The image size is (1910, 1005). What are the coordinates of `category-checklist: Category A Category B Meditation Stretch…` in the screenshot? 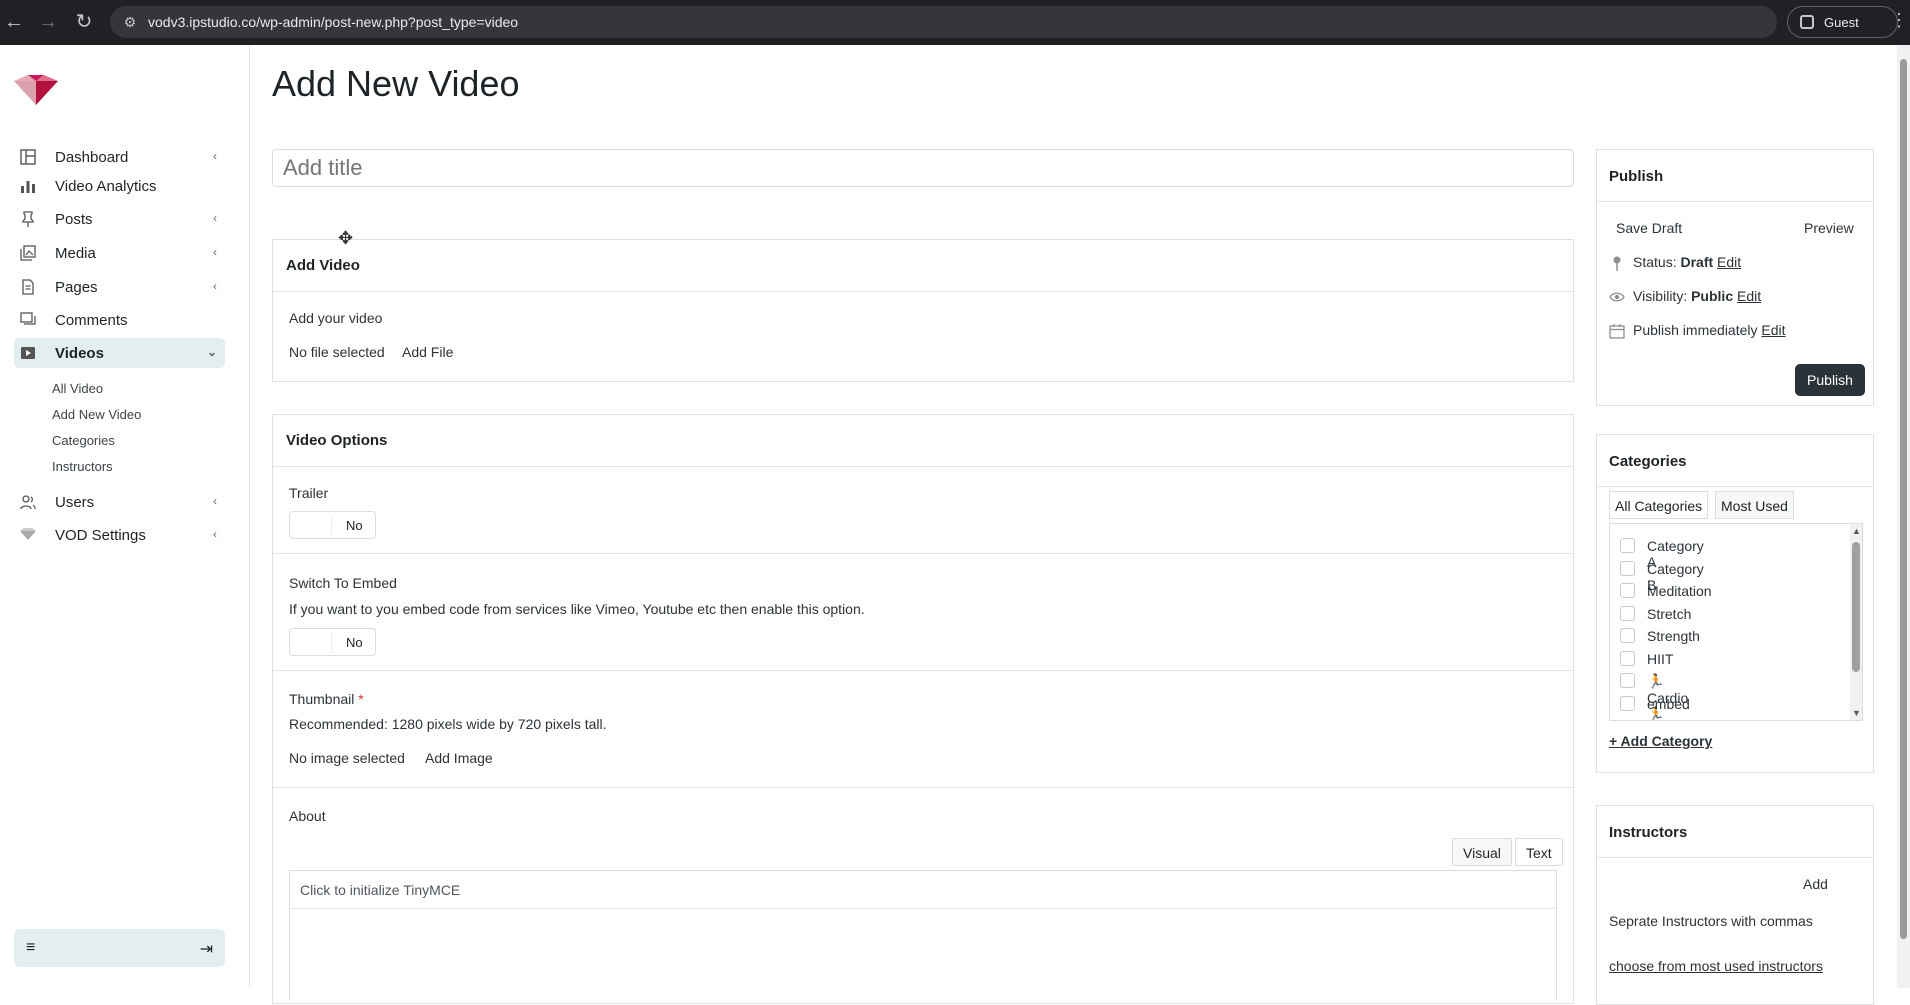 It's located at (1736, 622).